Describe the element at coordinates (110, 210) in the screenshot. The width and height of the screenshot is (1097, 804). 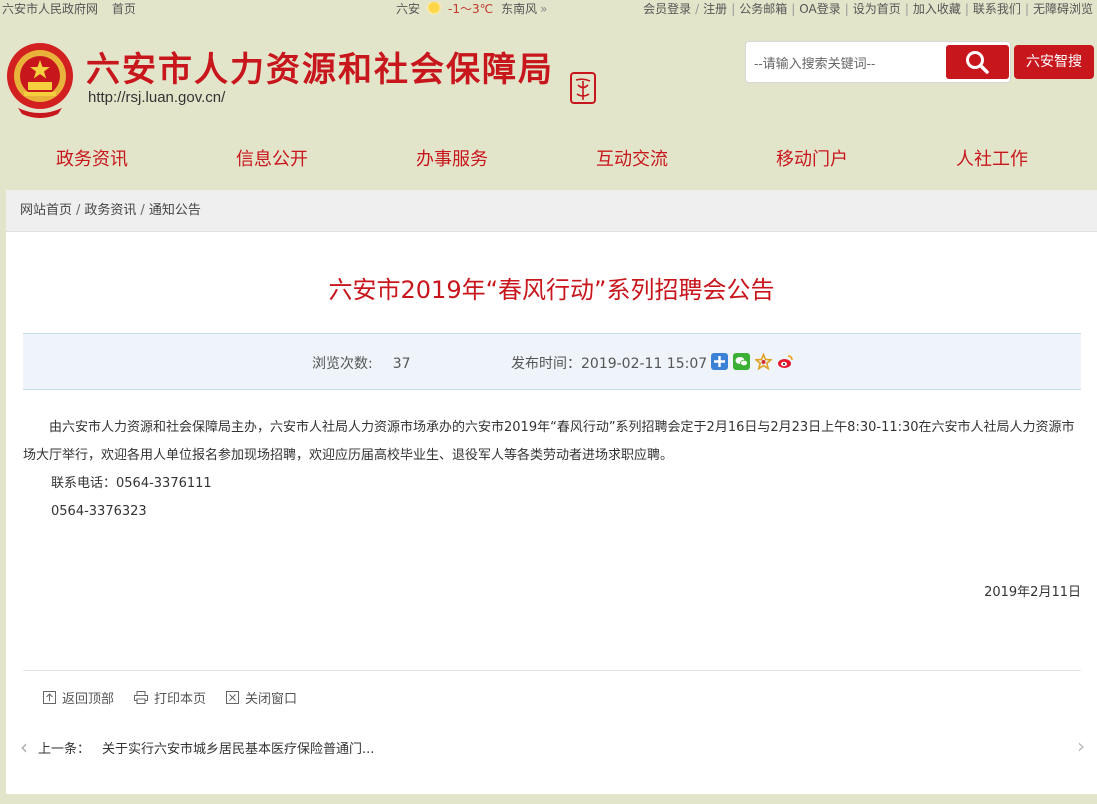
I see `breadcrumb-news: 政务资讯` at that location.